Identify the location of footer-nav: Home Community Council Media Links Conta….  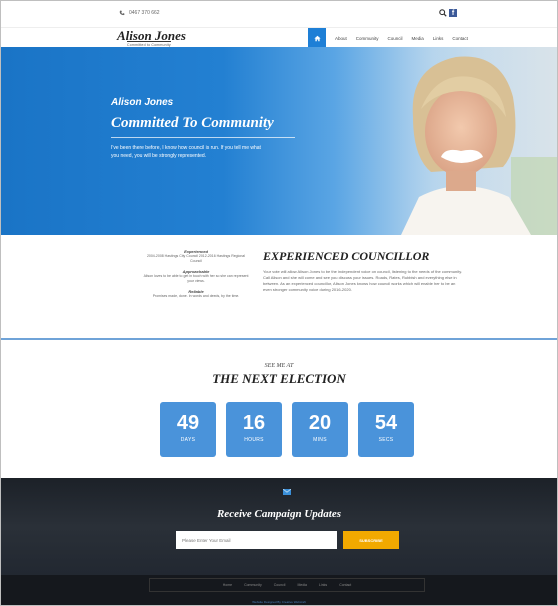
(287, 585).